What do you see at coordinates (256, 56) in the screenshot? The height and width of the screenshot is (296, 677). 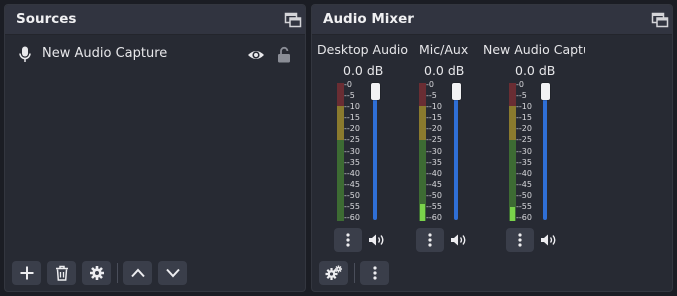 I see `visibility-eye-icon` at bounding box center [256, 56].